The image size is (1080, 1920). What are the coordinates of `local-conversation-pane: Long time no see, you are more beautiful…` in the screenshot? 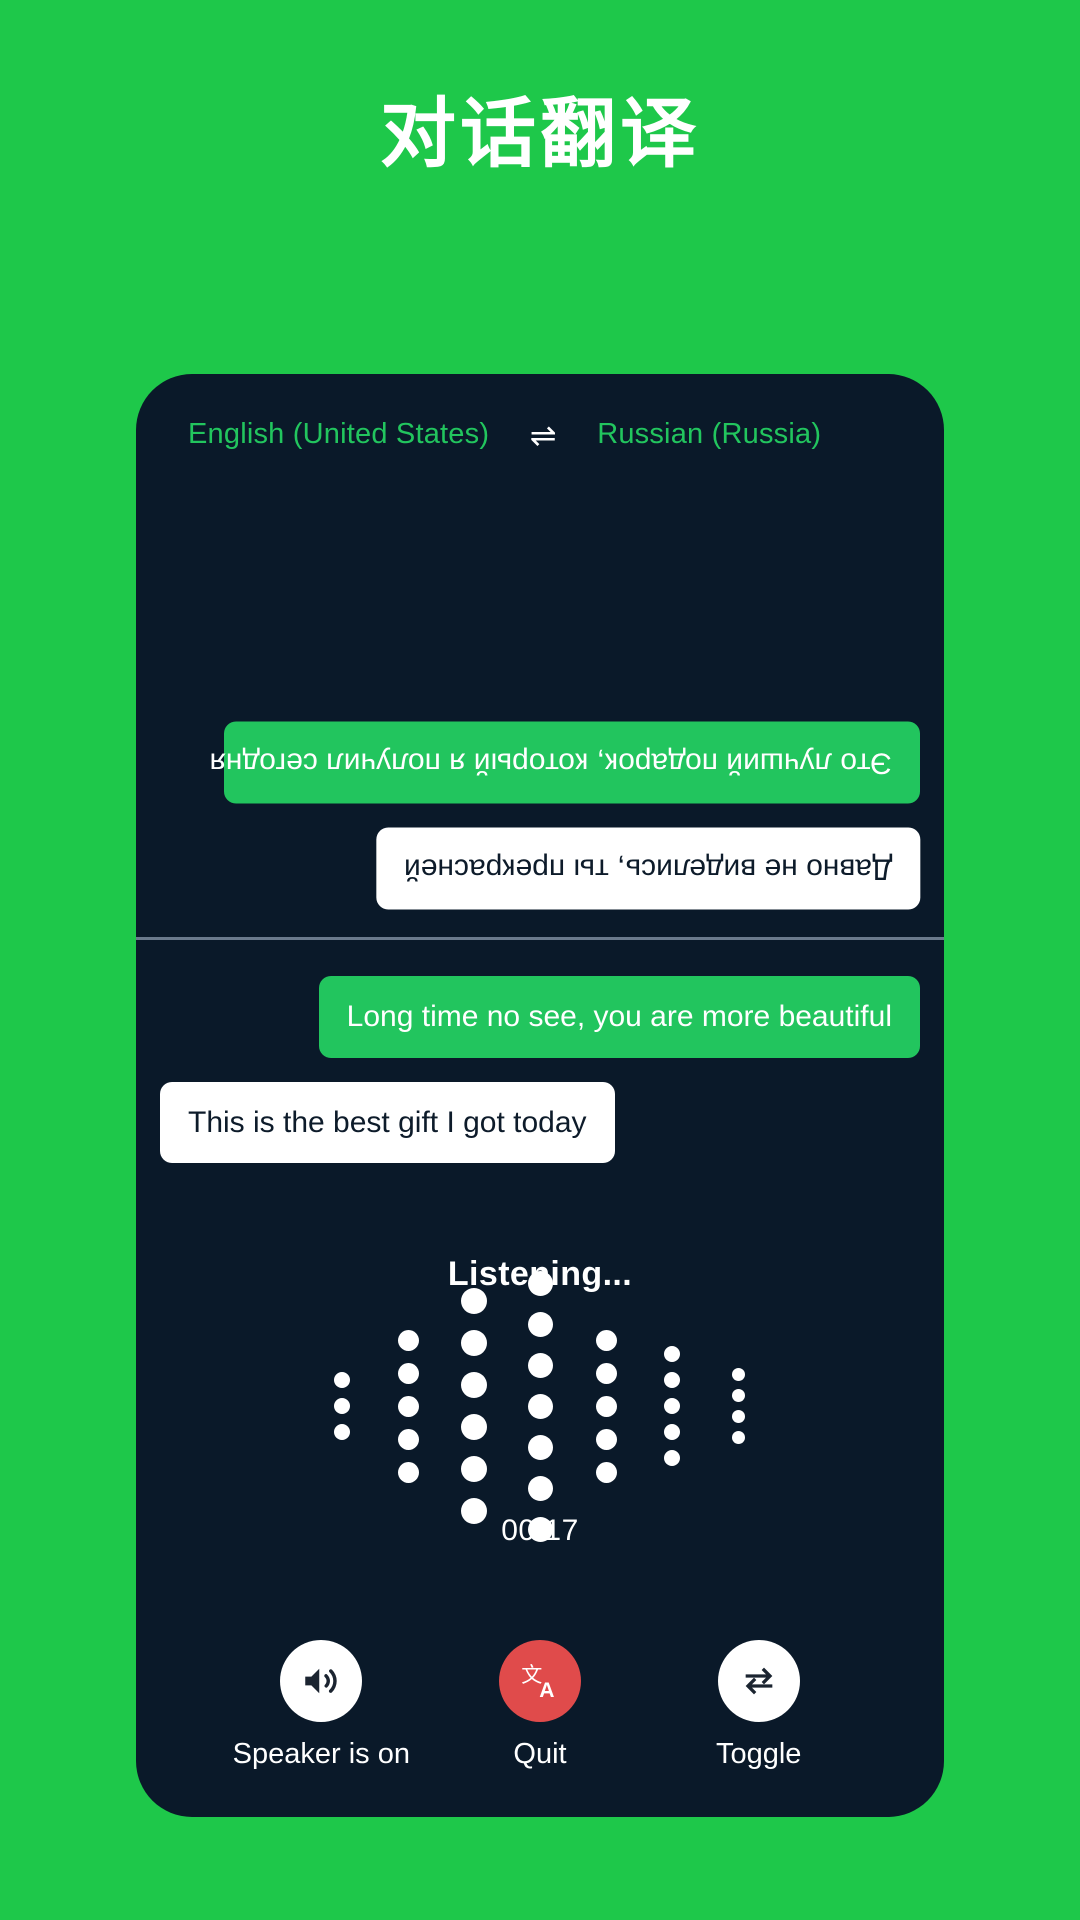 It's located at (540, 1057).